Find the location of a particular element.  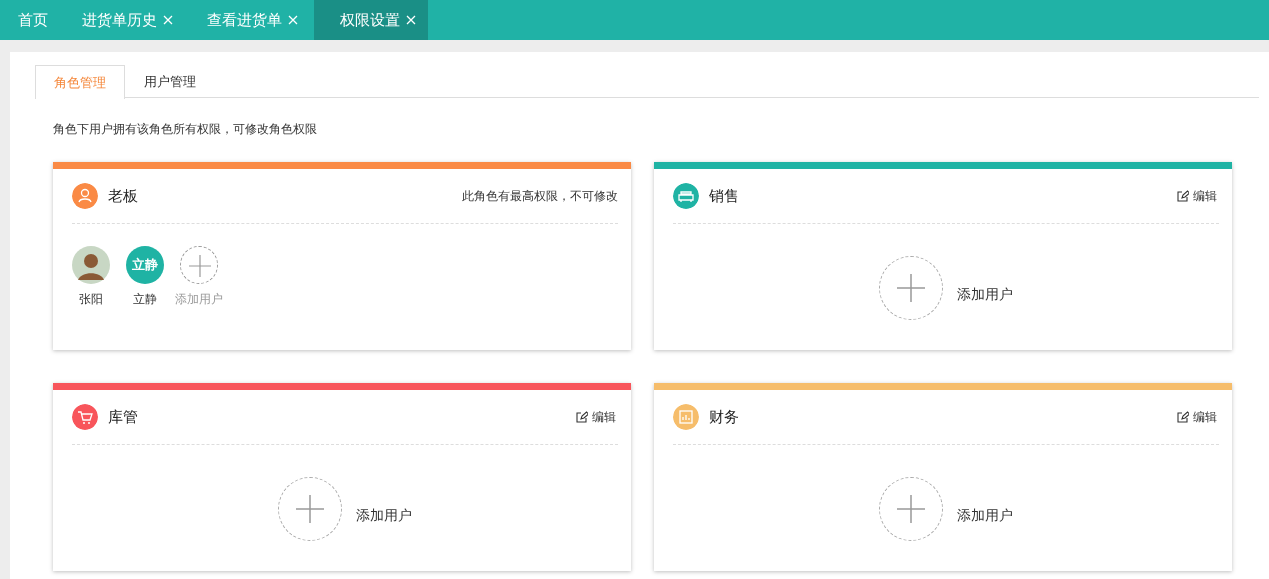

cart-icon is located at coordinates (85, 417).